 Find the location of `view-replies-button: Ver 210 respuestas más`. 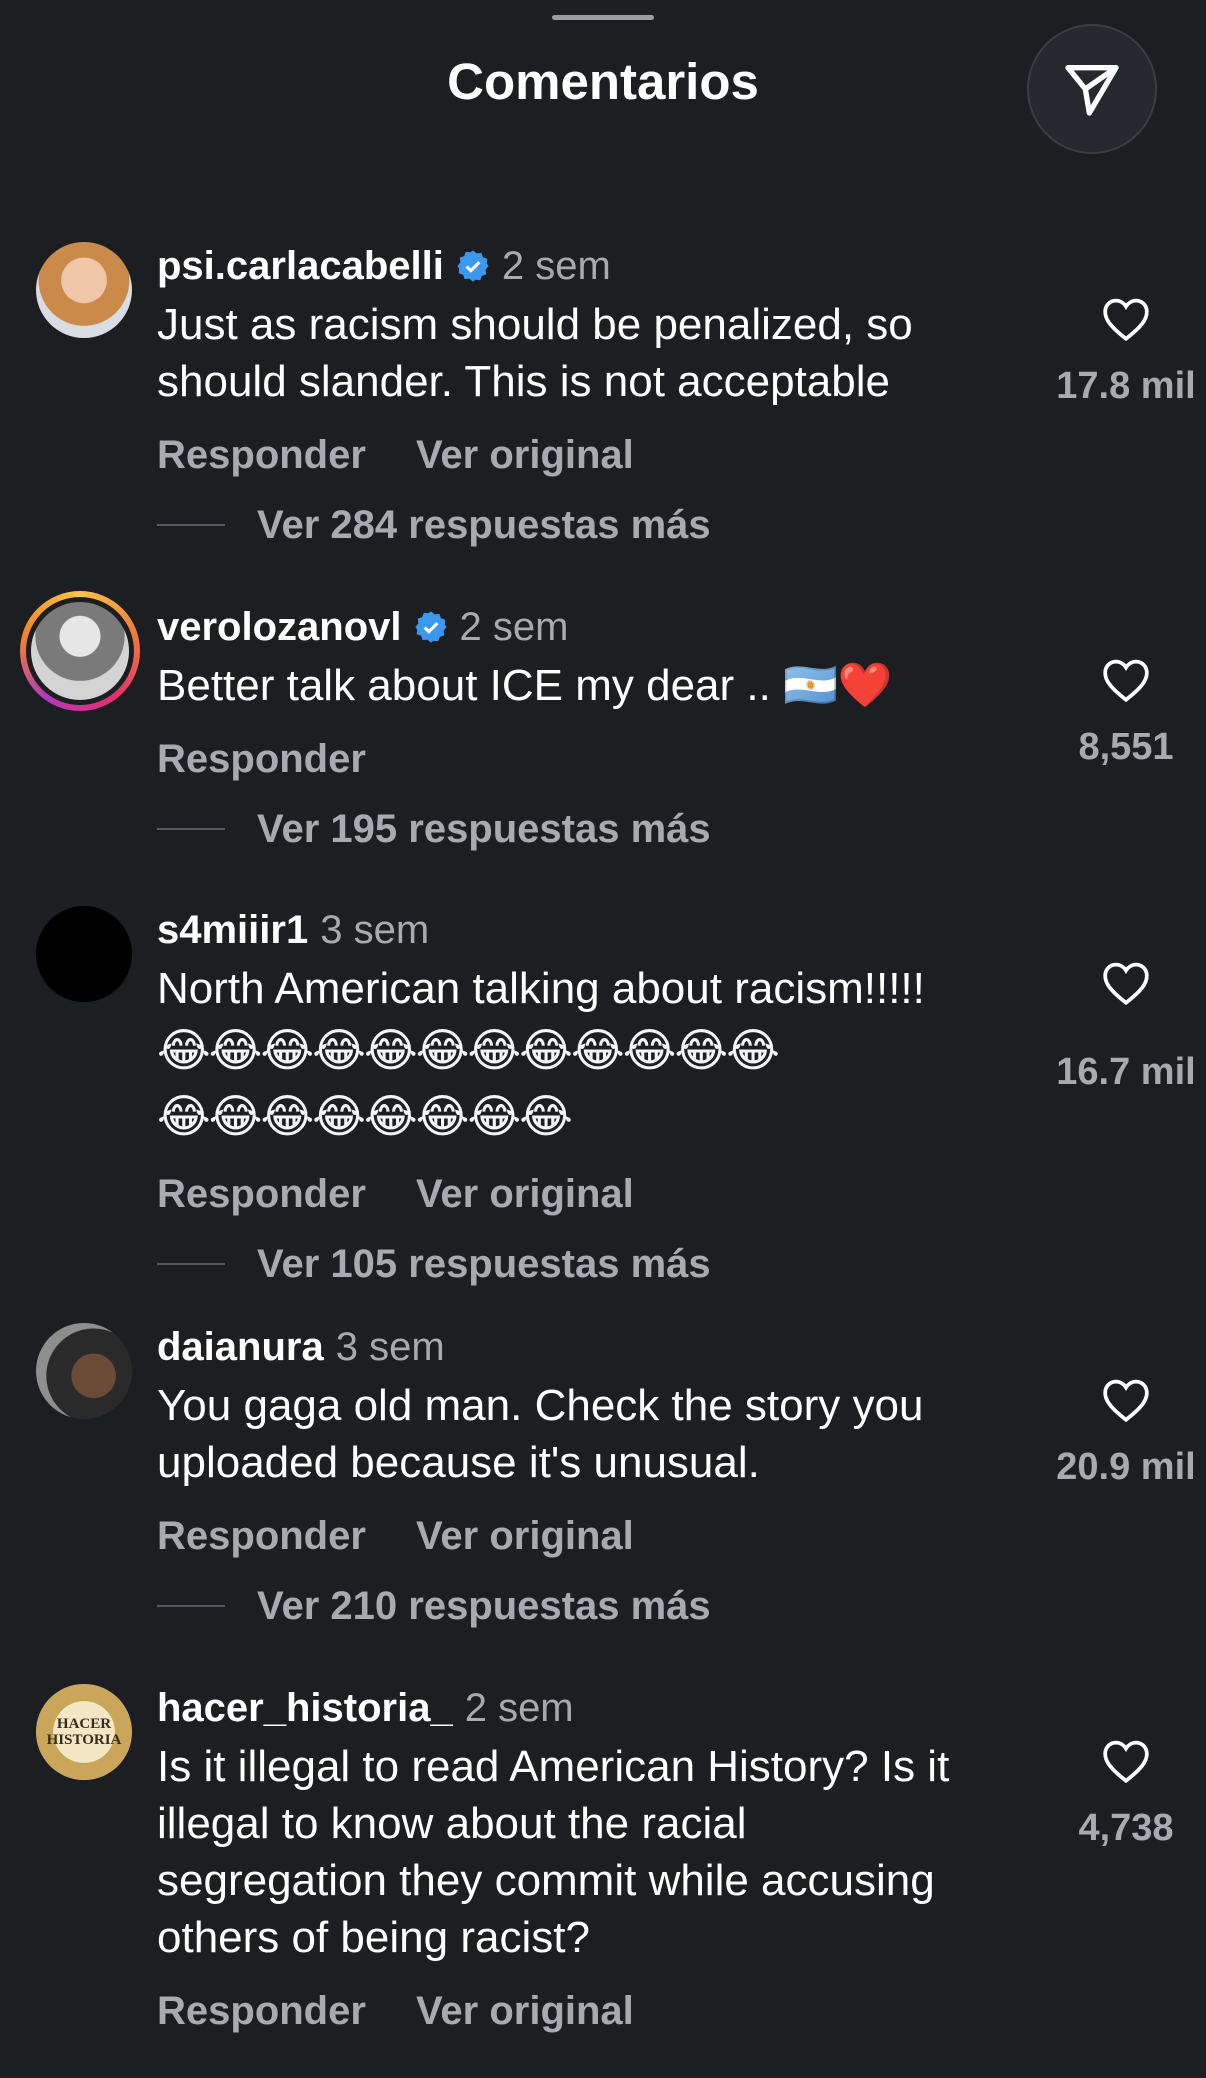

view-replies-button: Ver 210 respuestas más is located at coordinates (597, 1606).